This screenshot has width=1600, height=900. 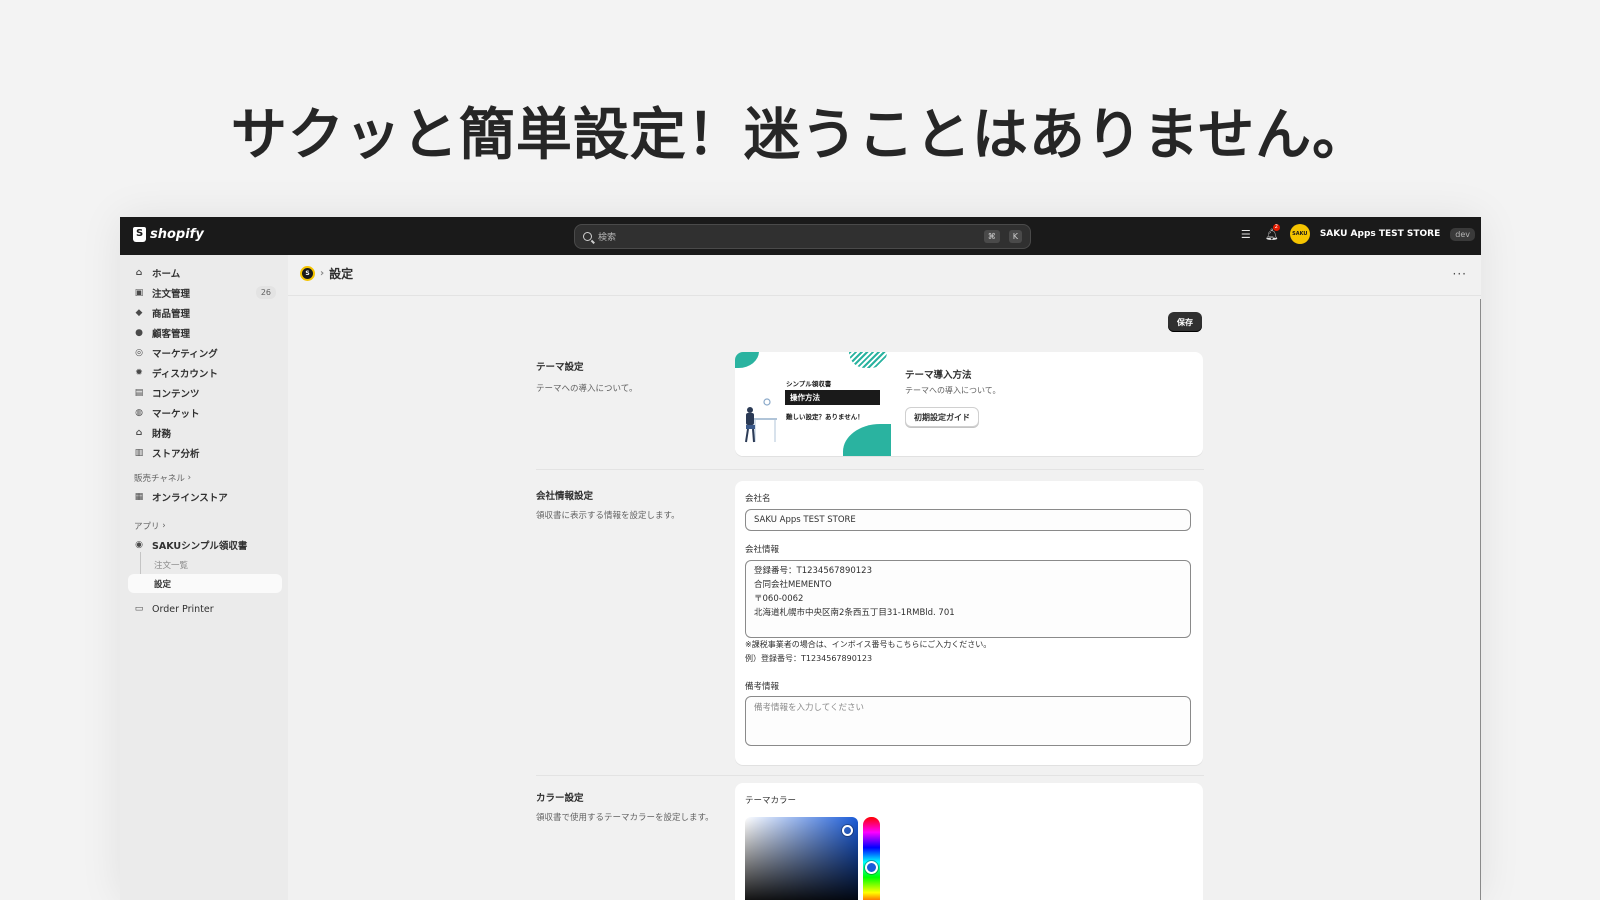 What do you see at coordinates (139, 333) in the screenshot?
I see `person-icon: ●` at bounding box center [139, 333].